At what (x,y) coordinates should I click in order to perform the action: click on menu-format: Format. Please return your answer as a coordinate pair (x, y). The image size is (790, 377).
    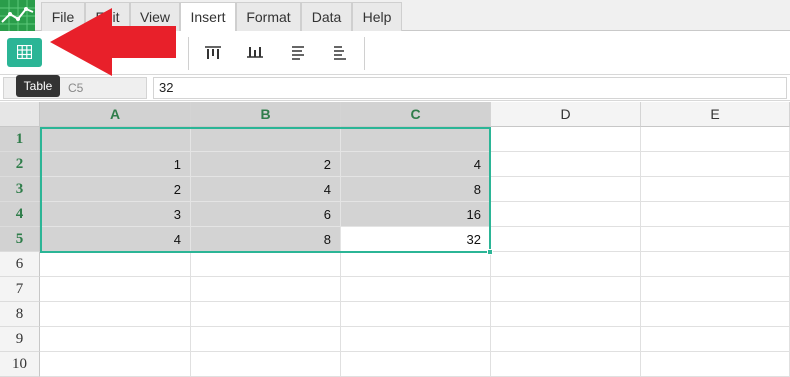
    Looking at the image, I should click on (268, 16).